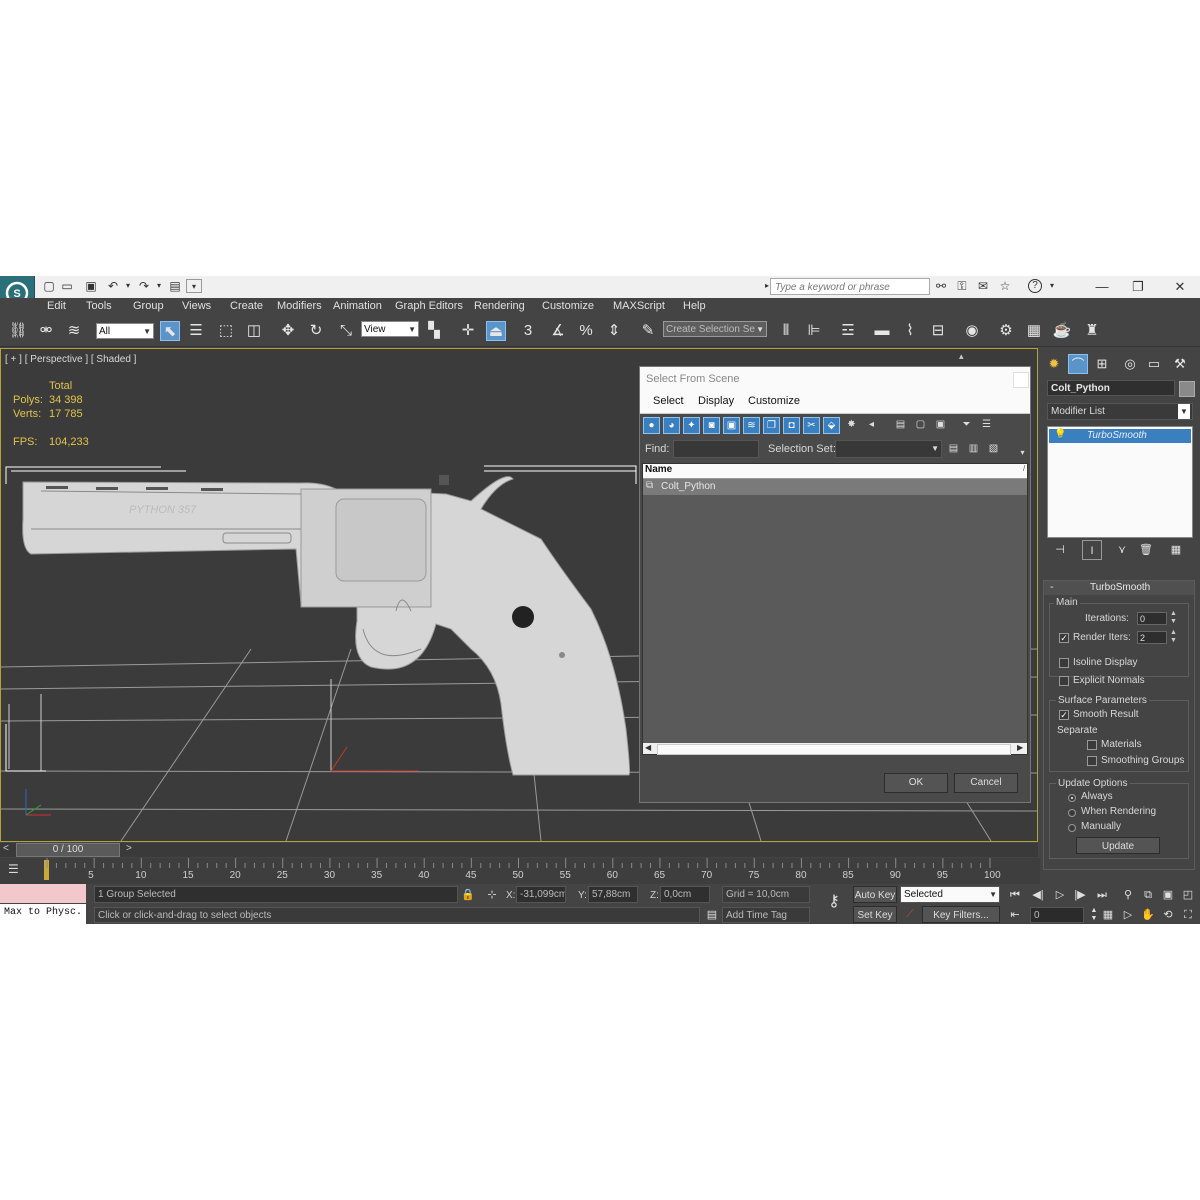  Describe the element at coordinates (973, 449) in the screenshot. I see `add-to-selection-set-icon: ▥` at that location.